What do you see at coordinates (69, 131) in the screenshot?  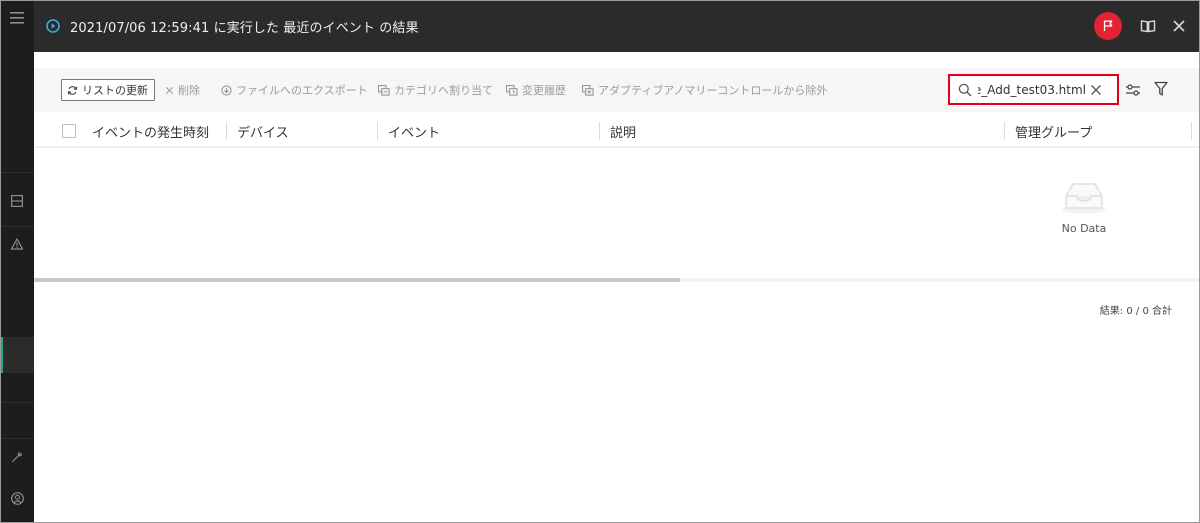 I see `select-all-checkbox` at bounding box center [69, 131].